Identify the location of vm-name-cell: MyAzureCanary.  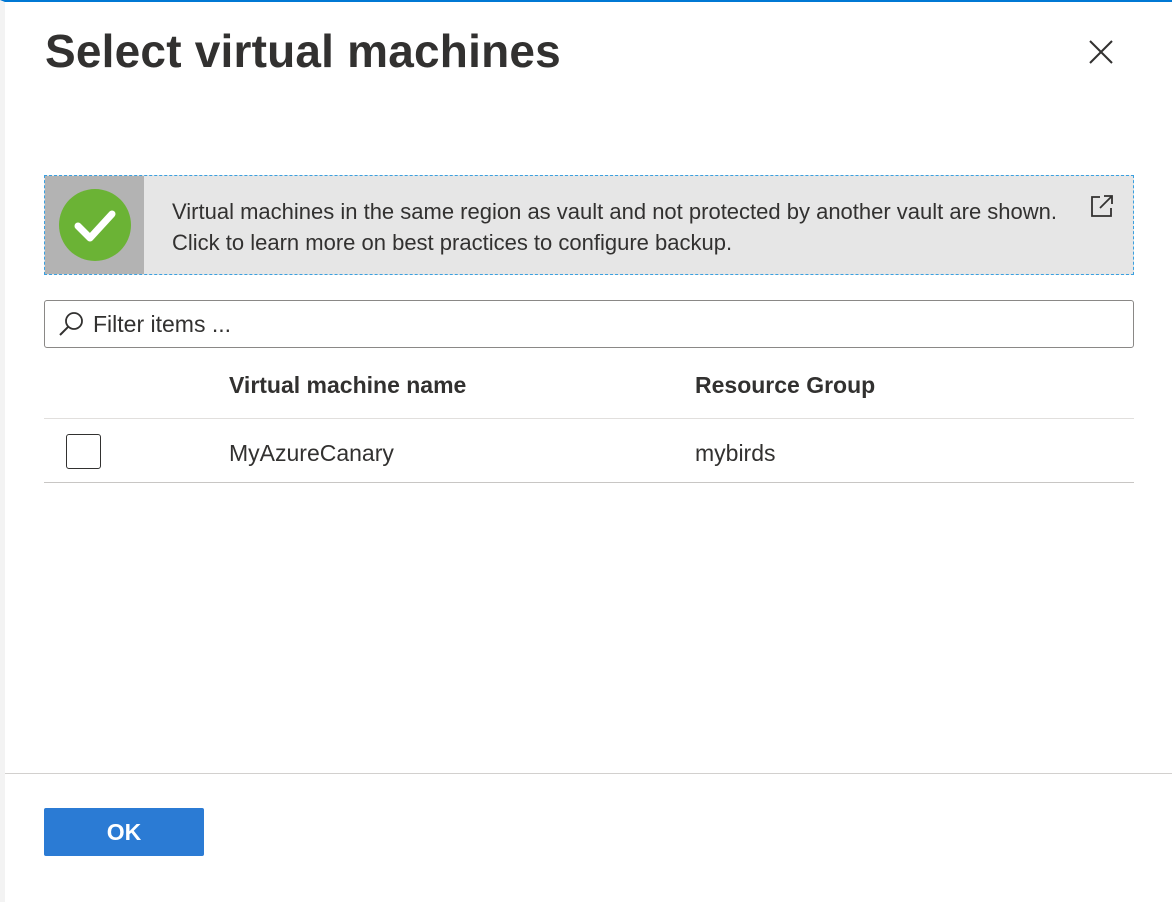
(311, 453).